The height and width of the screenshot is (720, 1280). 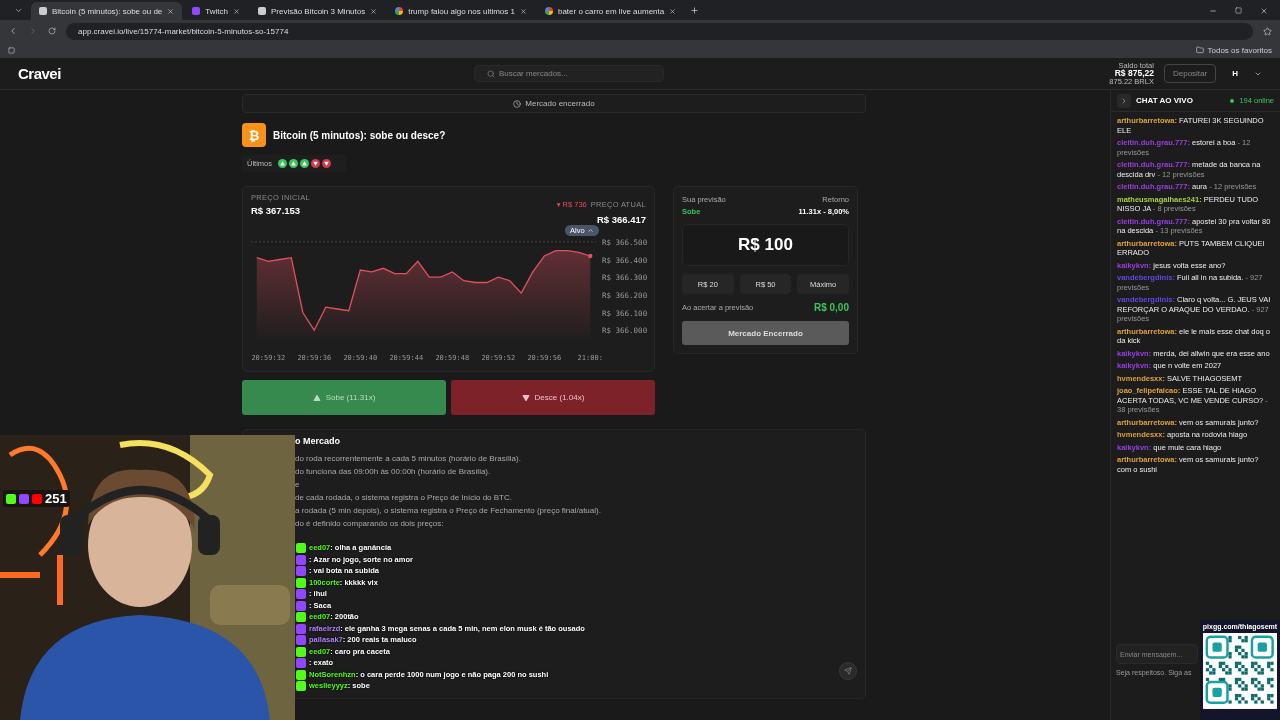 I want to click on amount-display: R$ 100, so click(x=765, y=245).